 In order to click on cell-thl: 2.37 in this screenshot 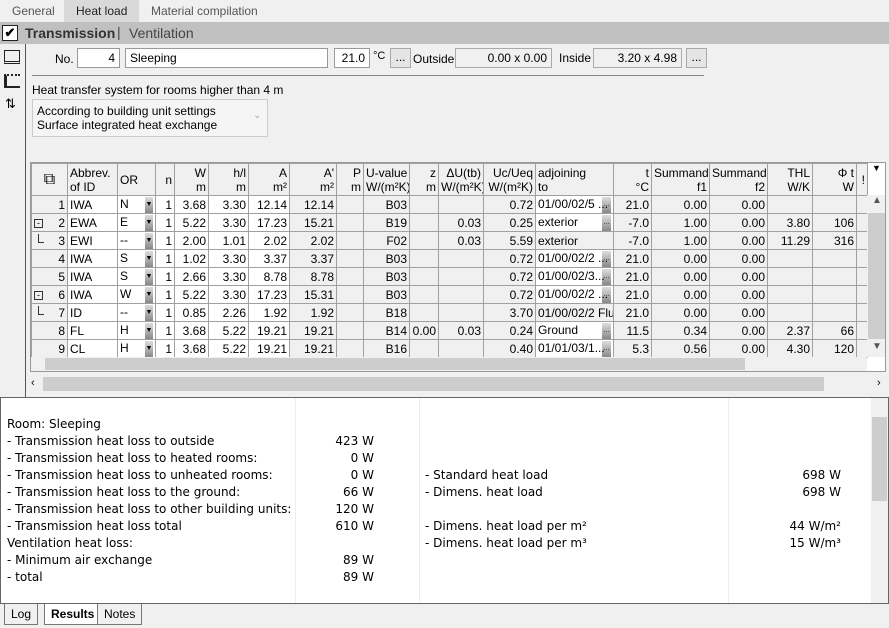, I will do `click(790, 330)`.